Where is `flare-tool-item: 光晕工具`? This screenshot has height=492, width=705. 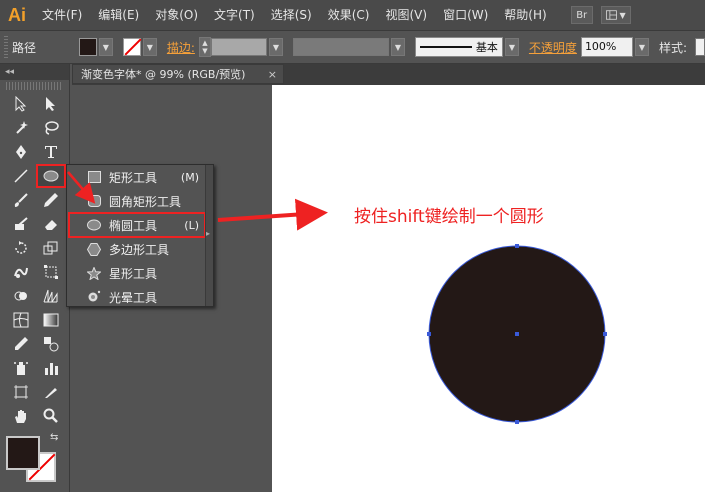
flare-tool-item: 光晕工具 is located at coordinates (137, 297).